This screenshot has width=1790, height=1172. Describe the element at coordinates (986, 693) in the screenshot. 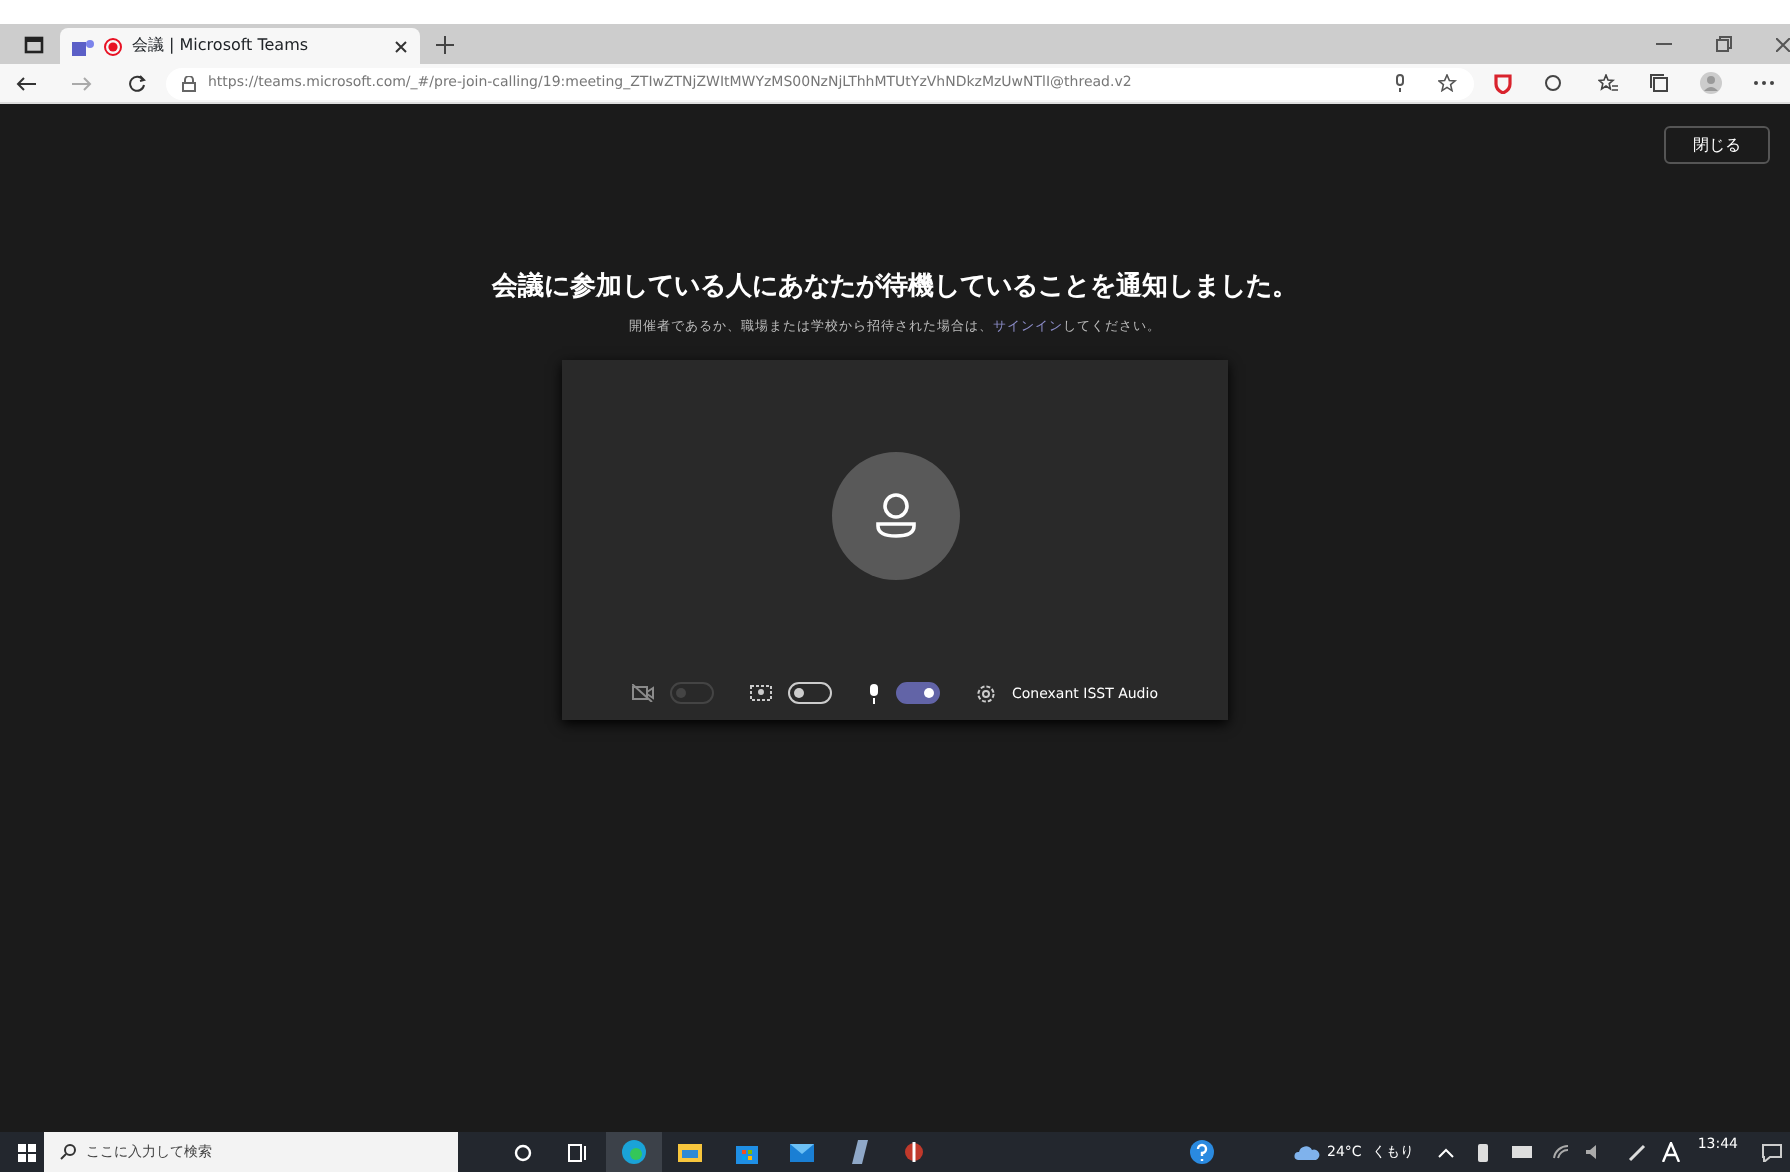

I see `settings-icon` at that location.